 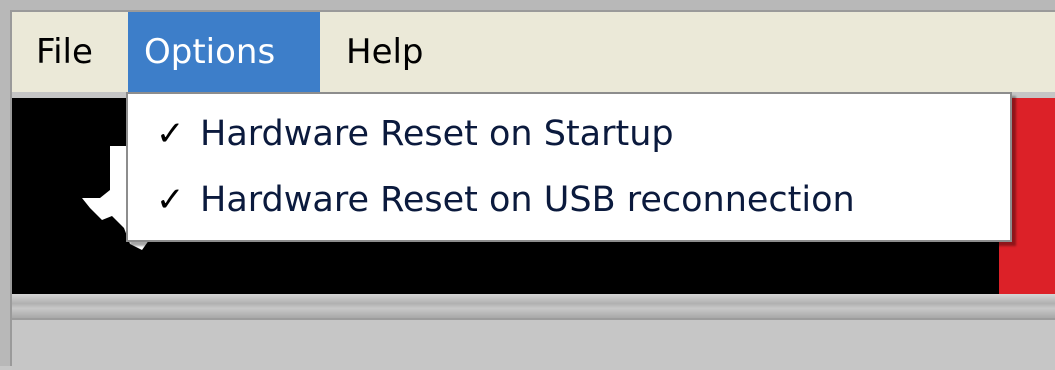 I want to click on window-frame-left, so click(x=5, y=183).